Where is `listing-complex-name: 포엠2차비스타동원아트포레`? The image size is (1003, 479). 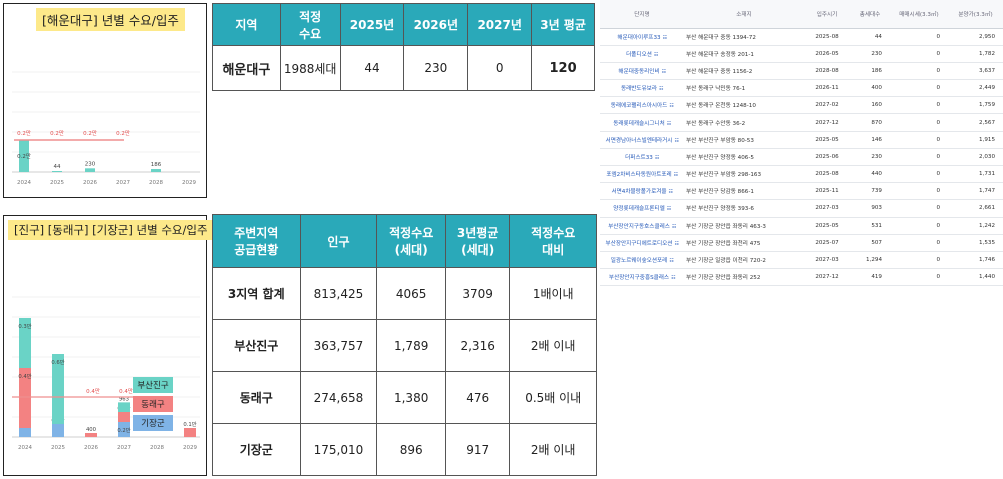 listing-complex-name: 포엠2차비스타동원아트포레 is located at coordinates (638, 175).